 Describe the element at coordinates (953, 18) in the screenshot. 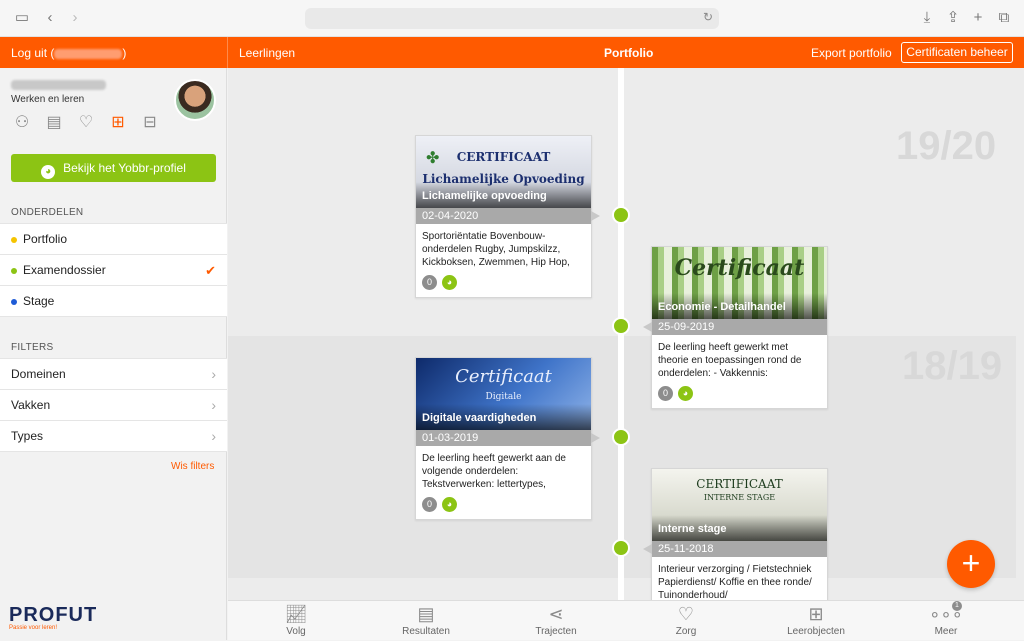

I see `share-icon: ⇪` at that location.